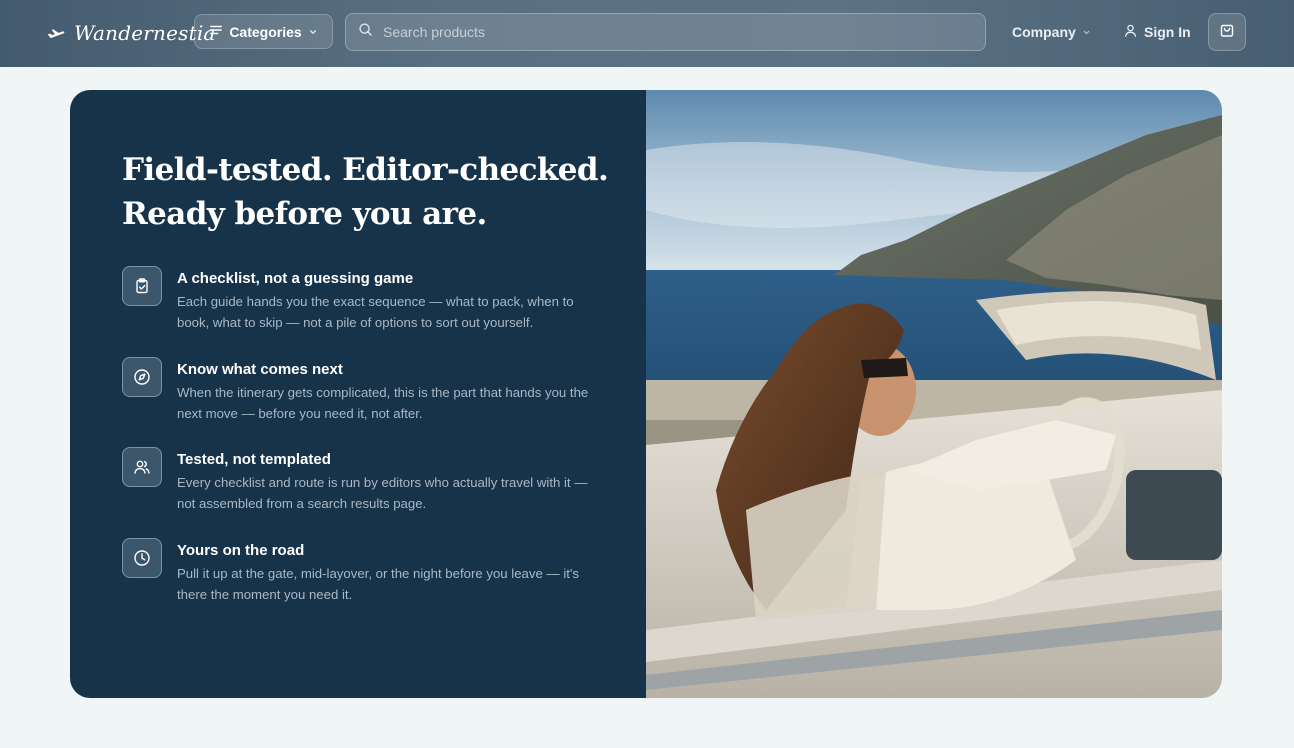  I want to click on top-nav: Wandernestia Categories Company, so click(647, 33).